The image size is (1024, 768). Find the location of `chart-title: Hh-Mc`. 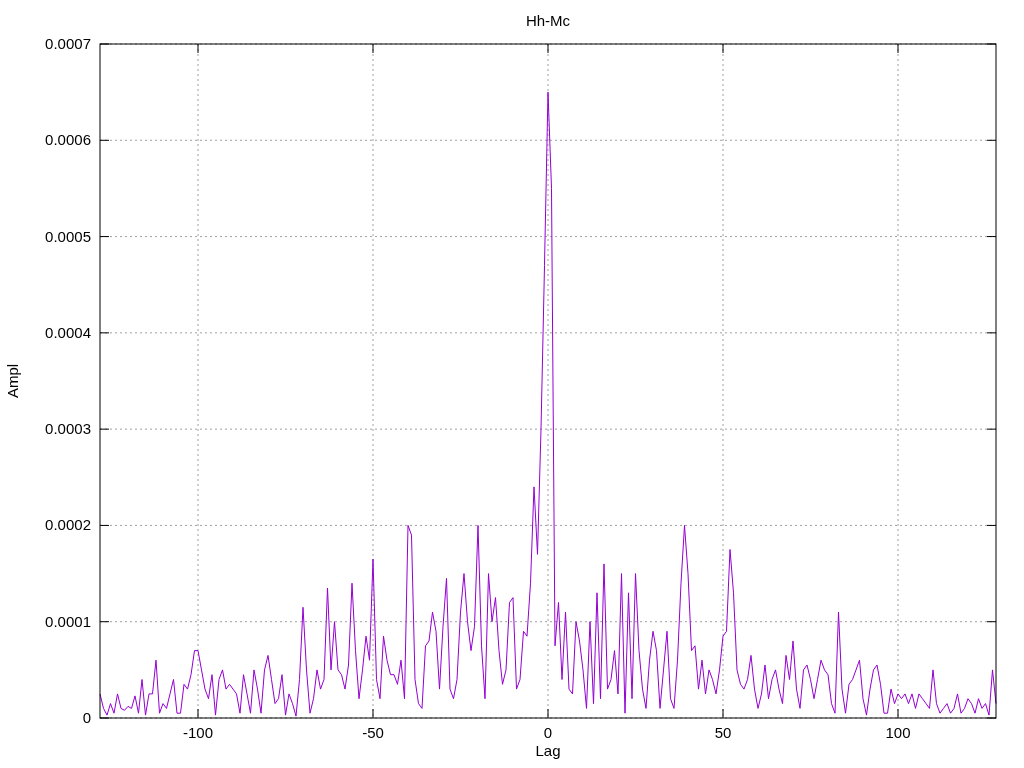

chart-title: Hh-Mc is located at coordinates (548, 20).